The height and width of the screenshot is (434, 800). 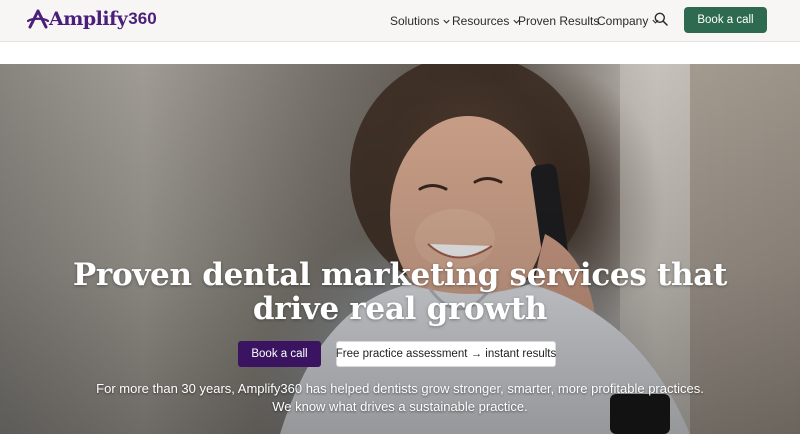 I want to click on amplify360-logo: Amplify 360, so click(x=92, y=19).